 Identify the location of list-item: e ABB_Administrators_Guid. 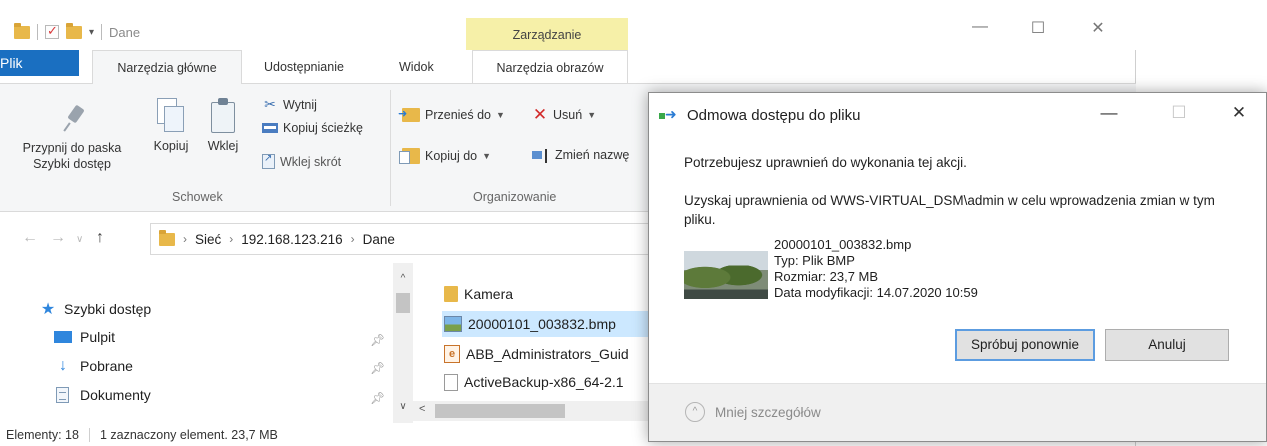
(536, 354).